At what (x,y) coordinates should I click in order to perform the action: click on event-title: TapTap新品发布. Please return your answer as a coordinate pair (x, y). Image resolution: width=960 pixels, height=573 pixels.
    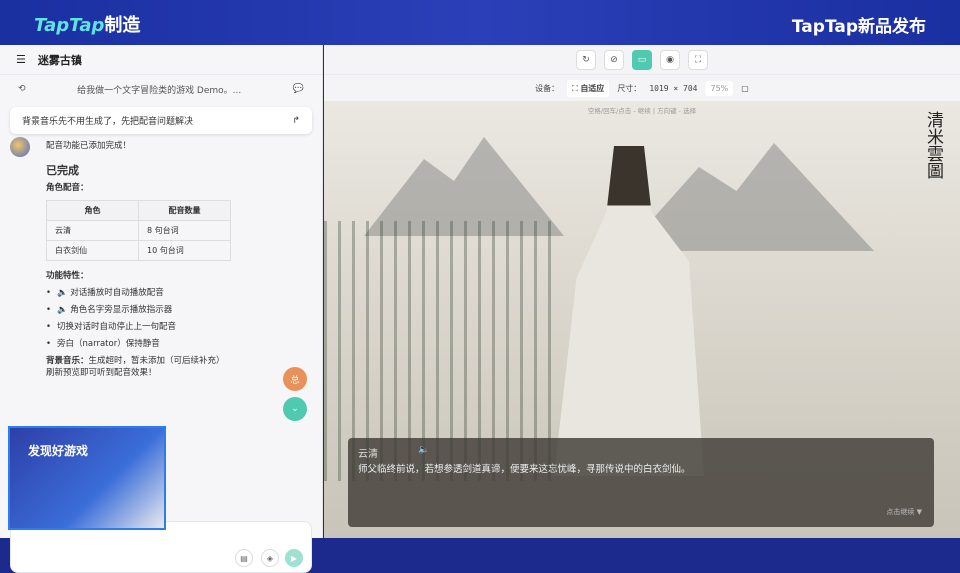
    Looking at the image, I should click on (858, 27).